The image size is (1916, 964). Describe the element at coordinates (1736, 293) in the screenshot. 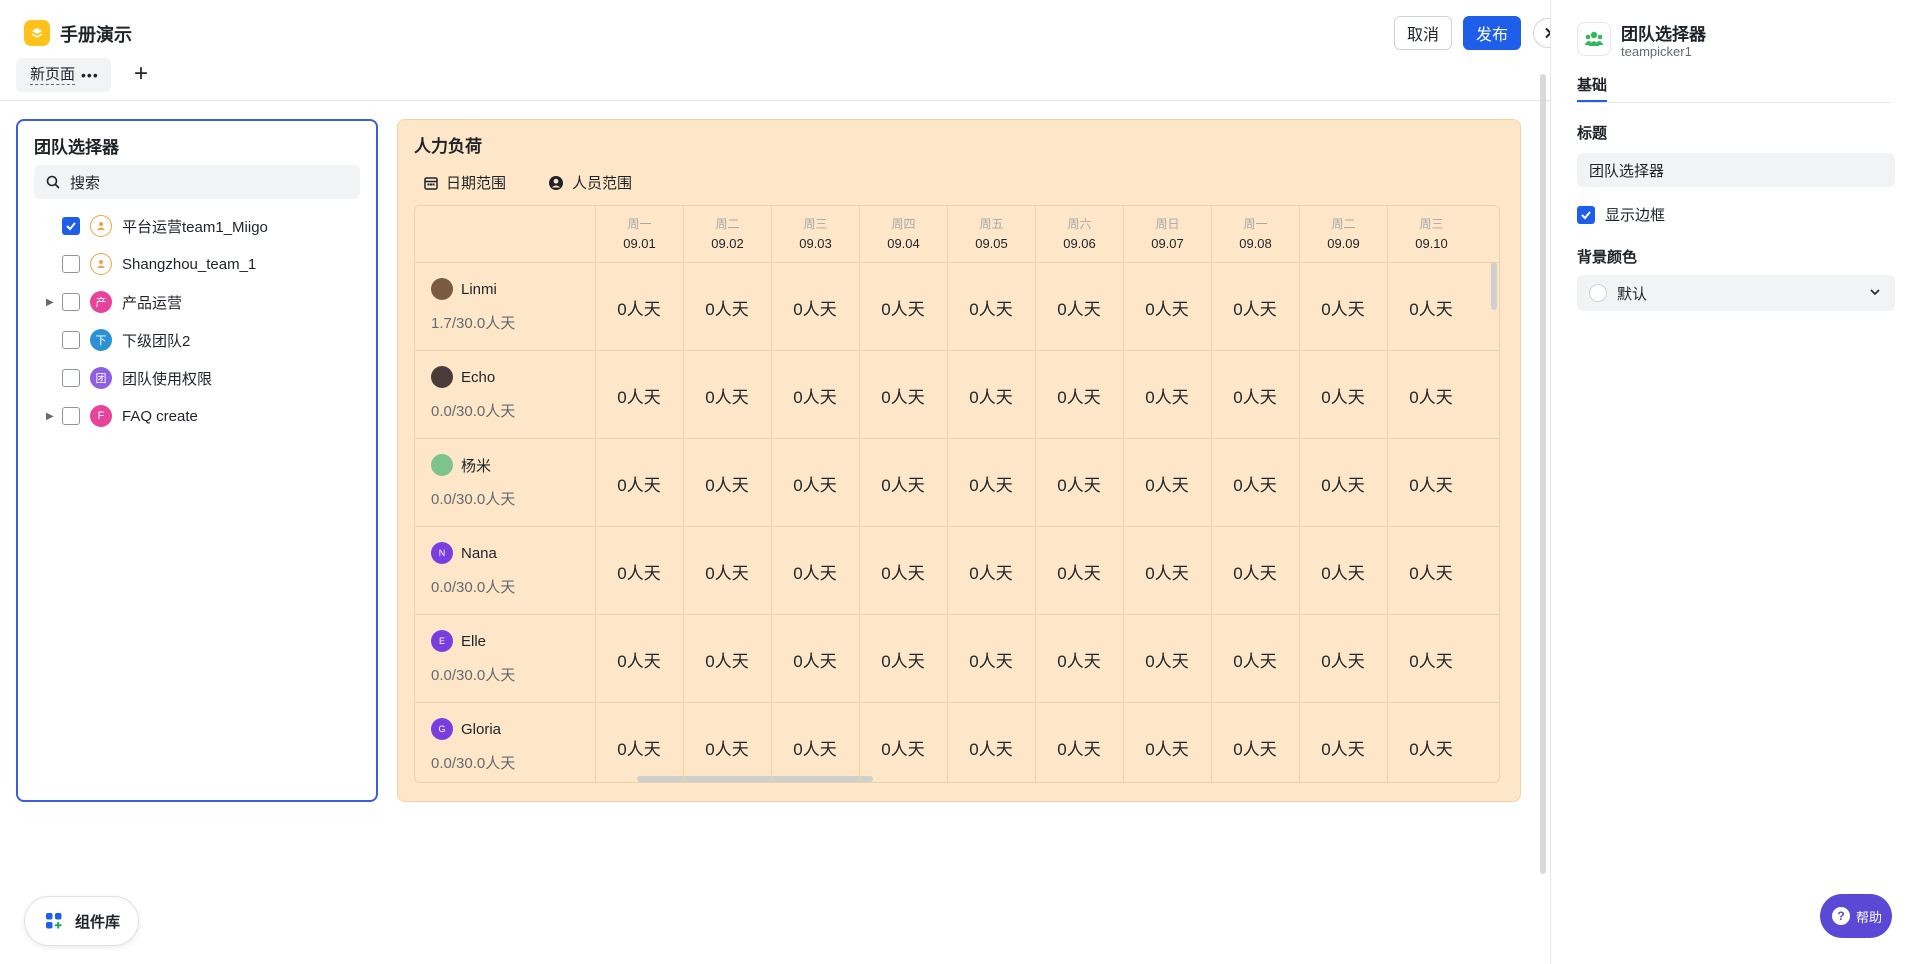

I see `bg-color-select: 默认` at that location.